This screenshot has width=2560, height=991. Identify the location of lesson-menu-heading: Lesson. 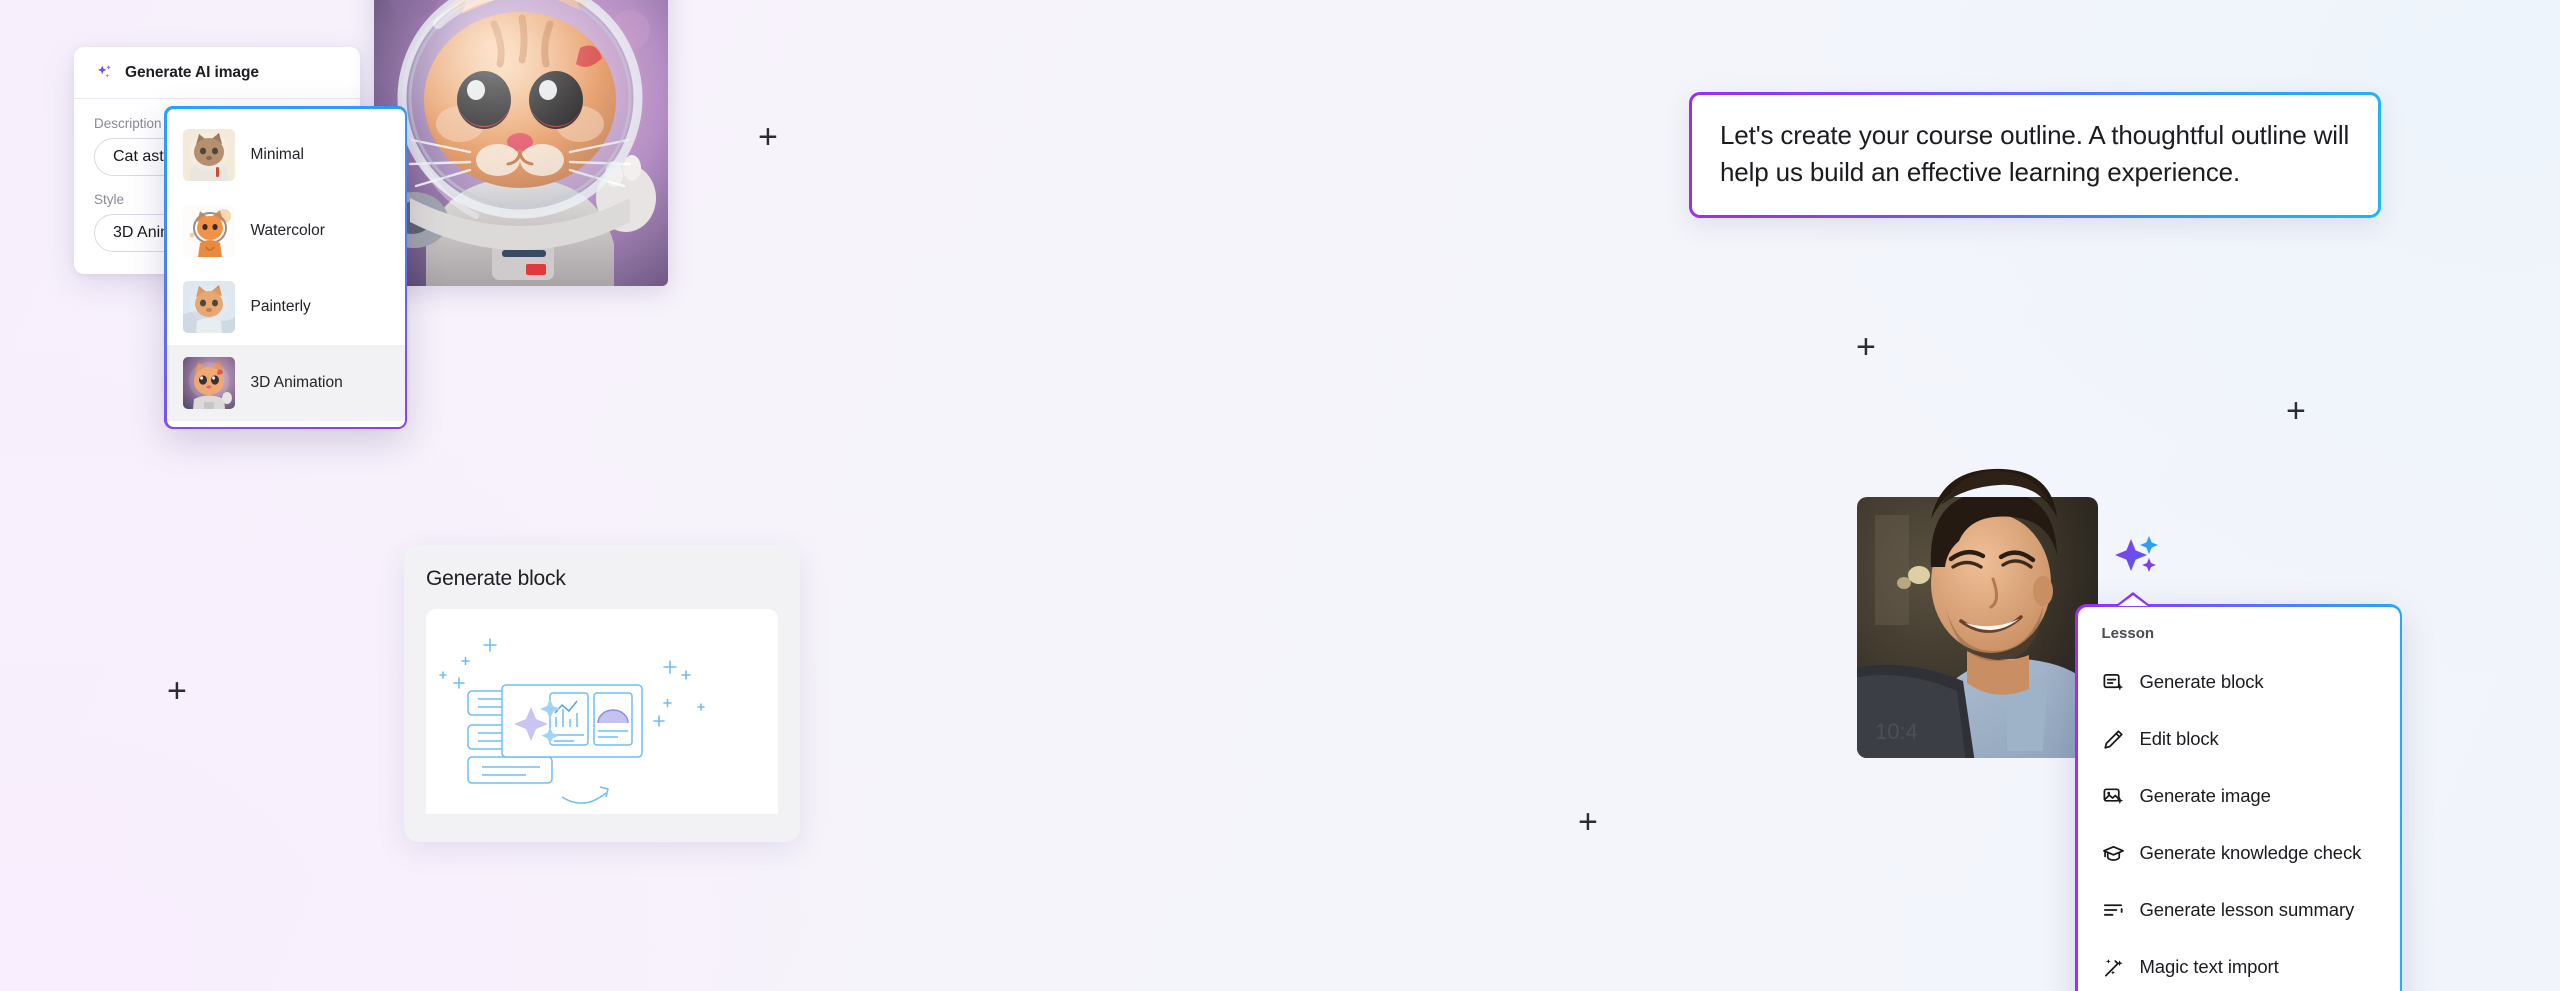
(2128, 633).